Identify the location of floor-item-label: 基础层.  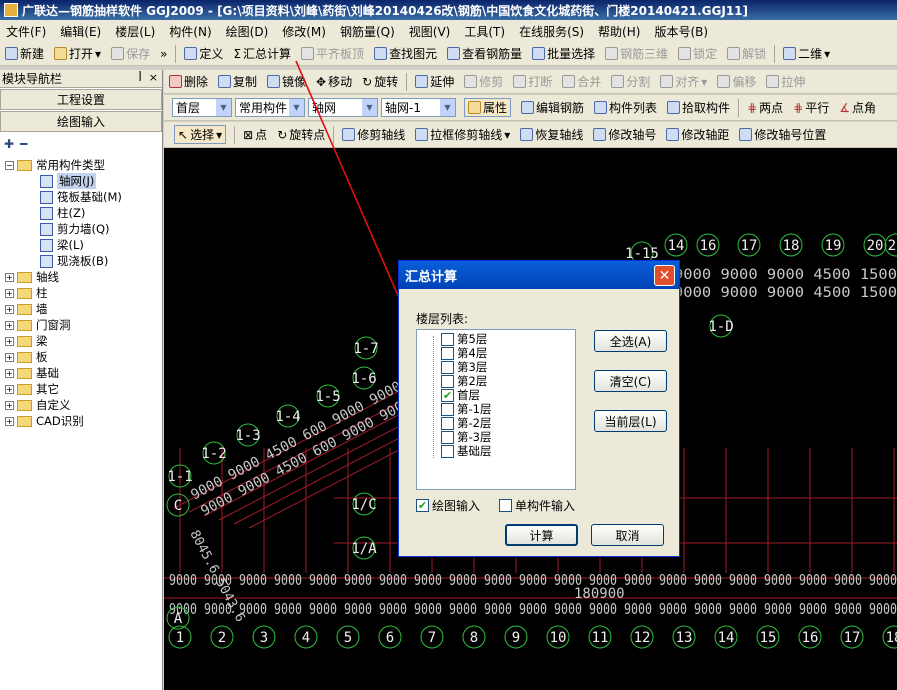
(474, 451).